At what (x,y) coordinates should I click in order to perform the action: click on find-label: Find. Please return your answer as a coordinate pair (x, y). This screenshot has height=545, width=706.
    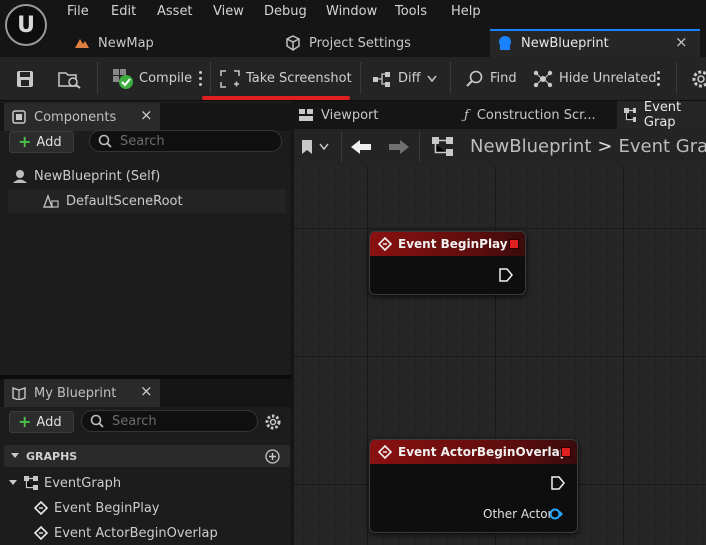
    Looking at the image, I should click on (503, 78).